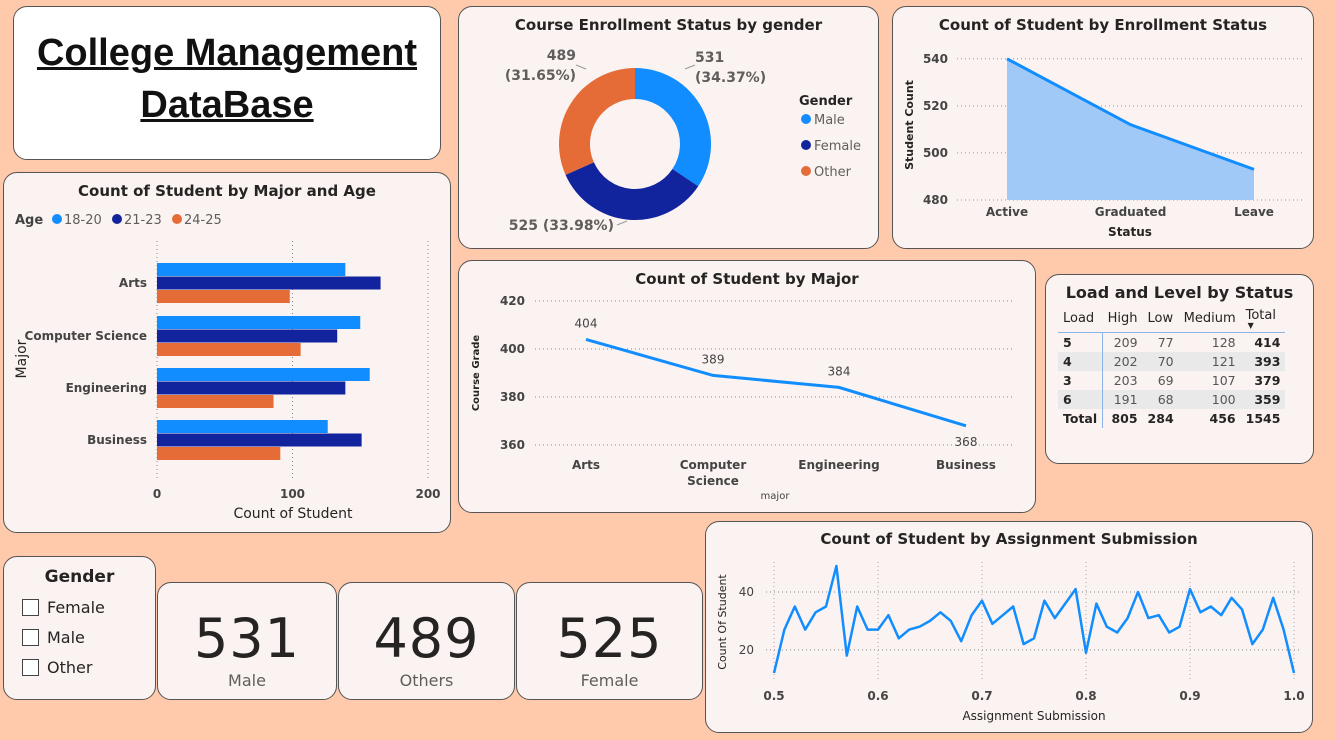 The height and width of the screenshot is (740, 1336). What do you see at coordinates (1080, 320) in the screenshot?
I see `table-header-load: Load` at bounding box center [1080, 320].